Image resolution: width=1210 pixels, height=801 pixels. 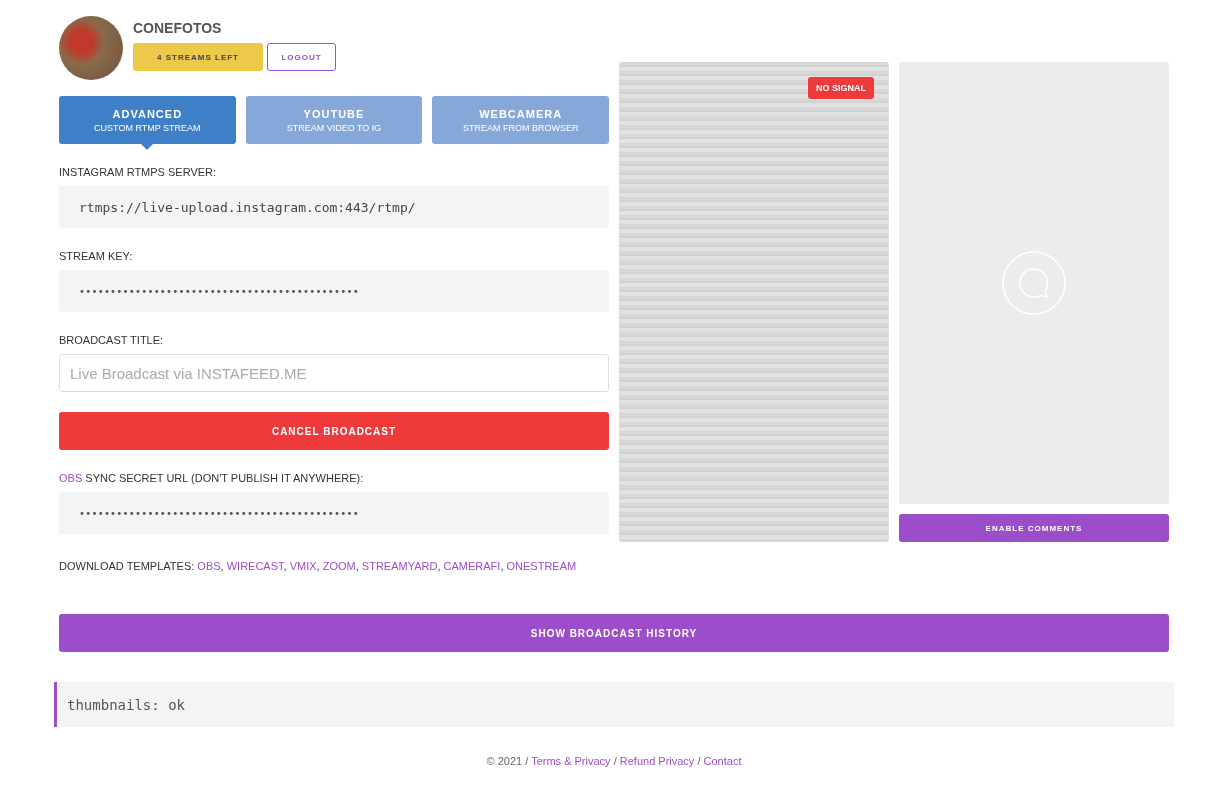 I want to click on logout-button: LOGOUT, so click(x=301, y=57).